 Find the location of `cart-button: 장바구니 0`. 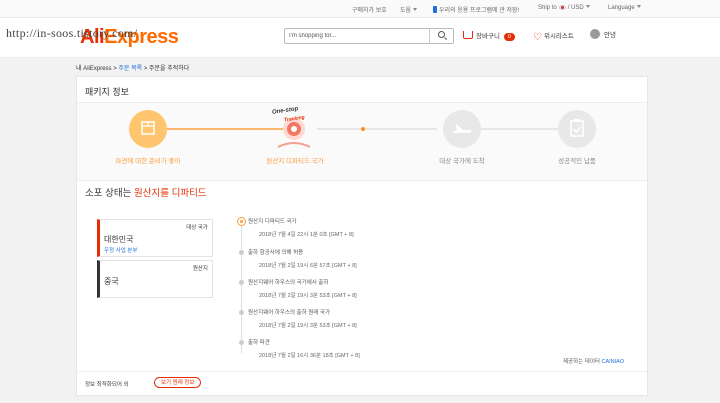

cart-button: 장바구니 0 is located at coordinates (489, 35).